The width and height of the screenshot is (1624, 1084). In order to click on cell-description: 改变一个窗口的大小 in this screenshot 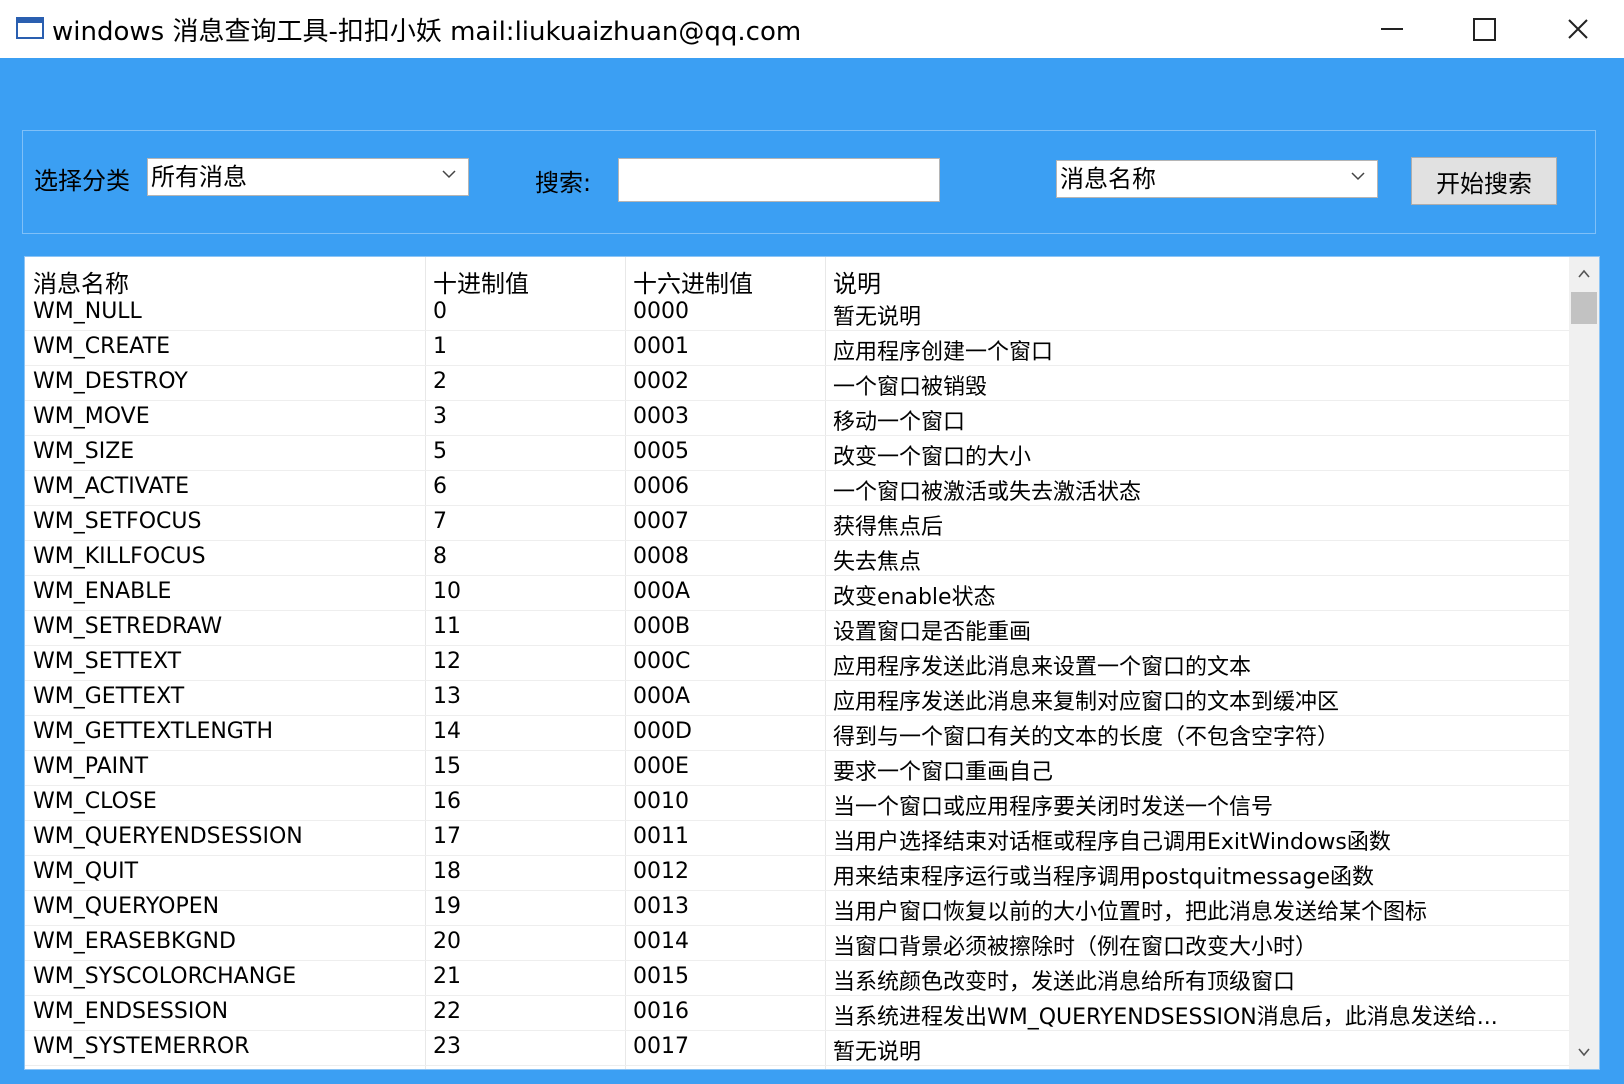, I will do `click(932, 457)`.